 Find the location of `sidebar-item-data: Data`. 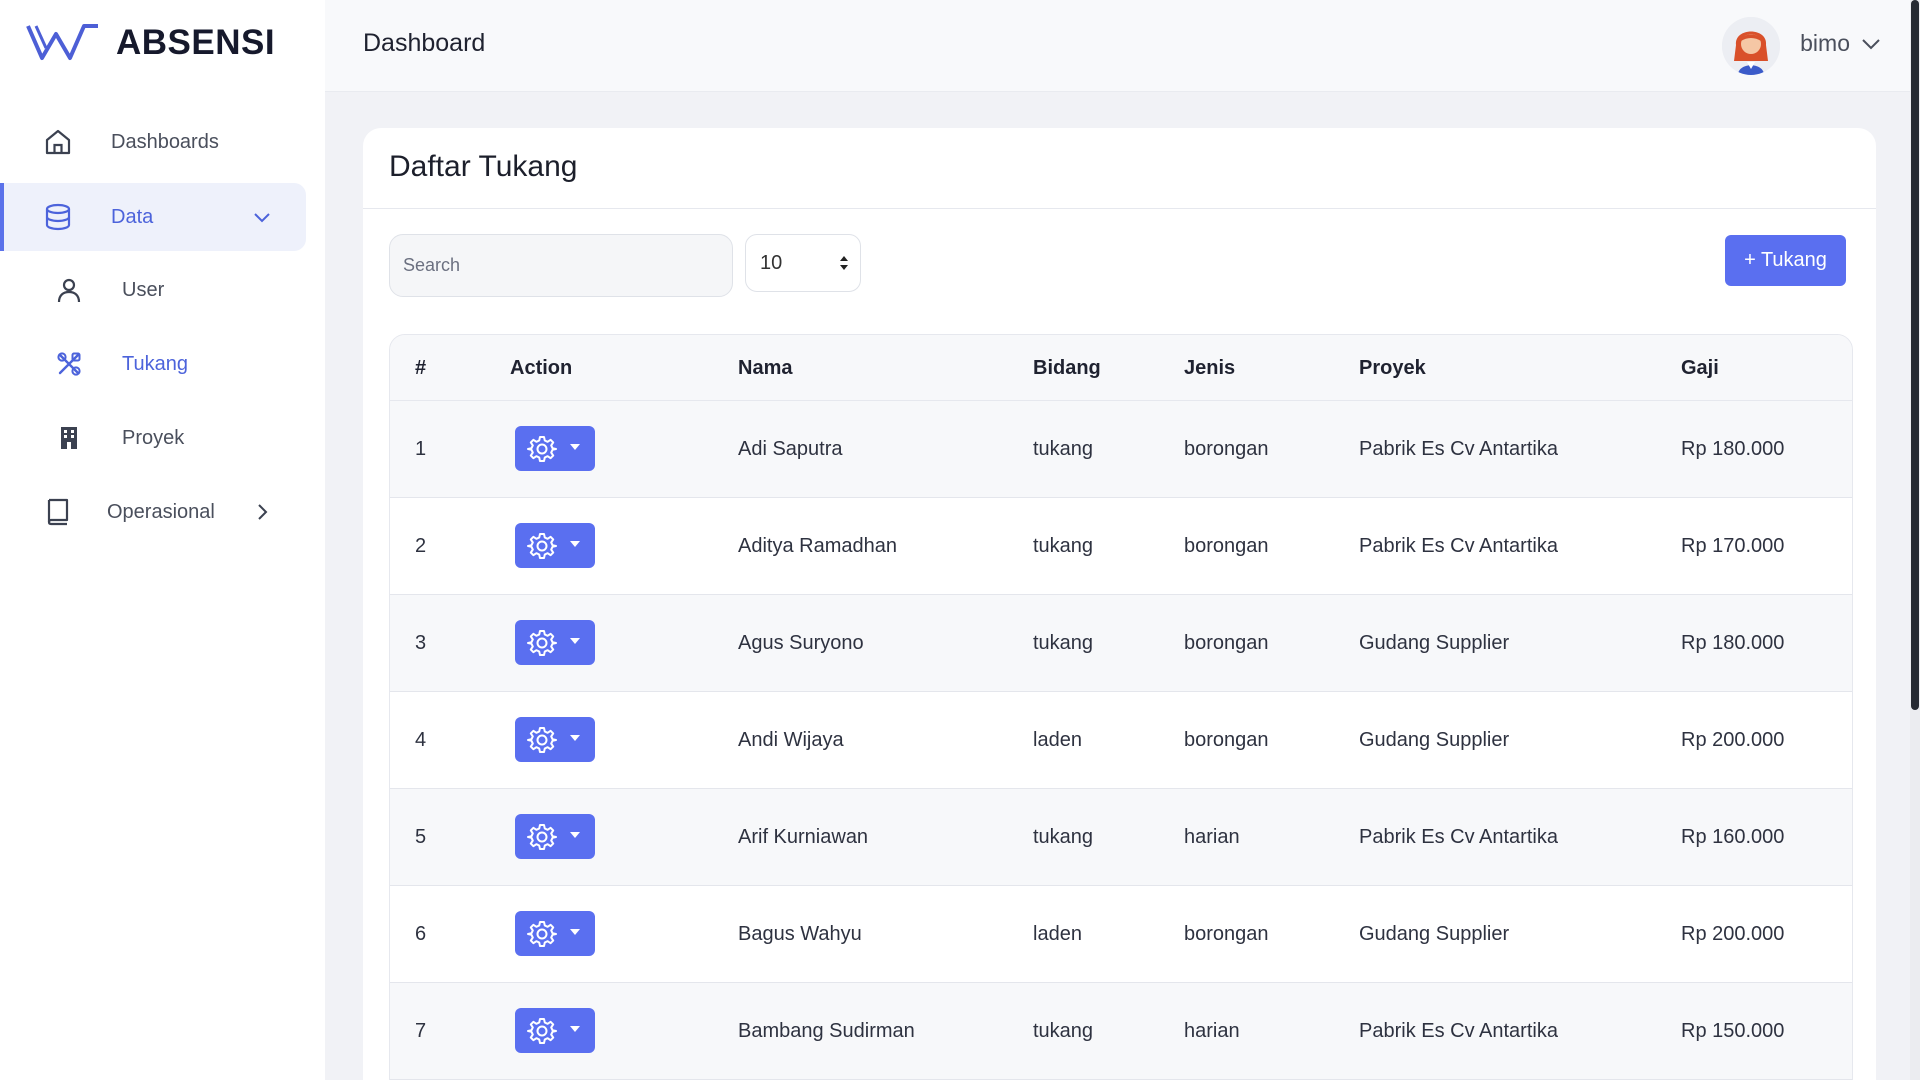

sidebar-item-data: Data is located at coordinates (153, 217).